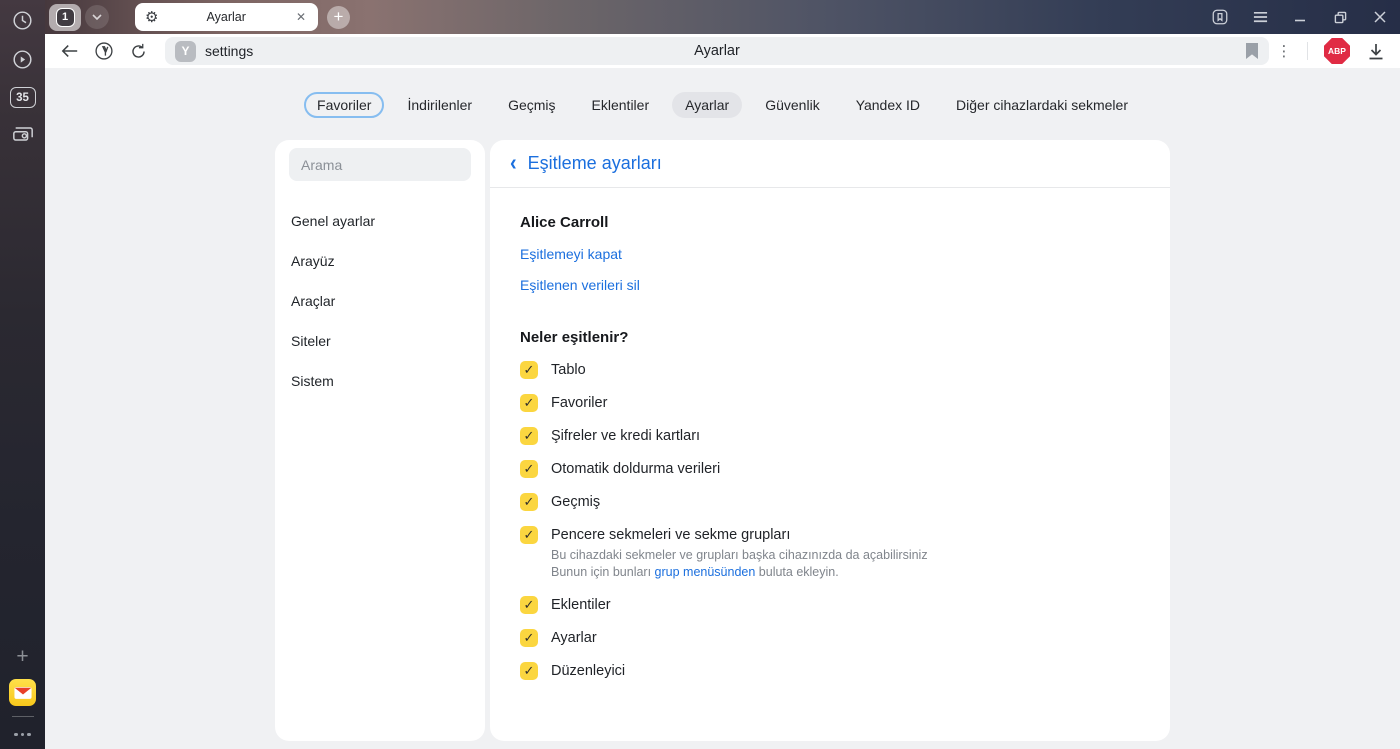  Describe the element at coordinates (571, 254) in the screenshot. I see `turn-off-sync-link: Eşitlemeyi kapat` at that location.